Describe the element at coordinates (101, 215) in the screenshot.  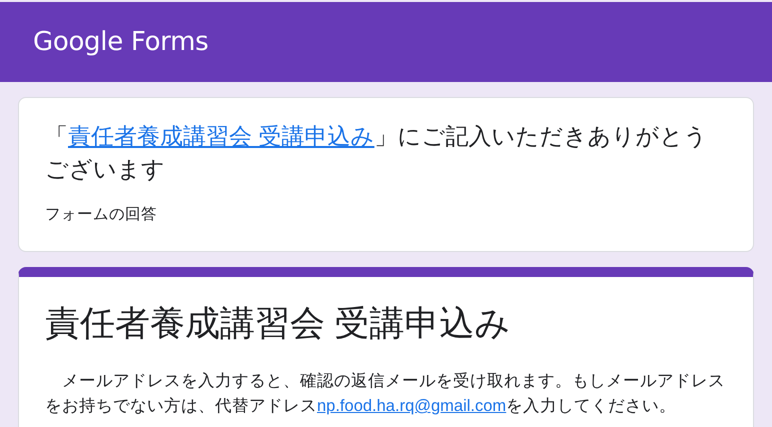
I see `subtitle: フォームの回答` at that location.